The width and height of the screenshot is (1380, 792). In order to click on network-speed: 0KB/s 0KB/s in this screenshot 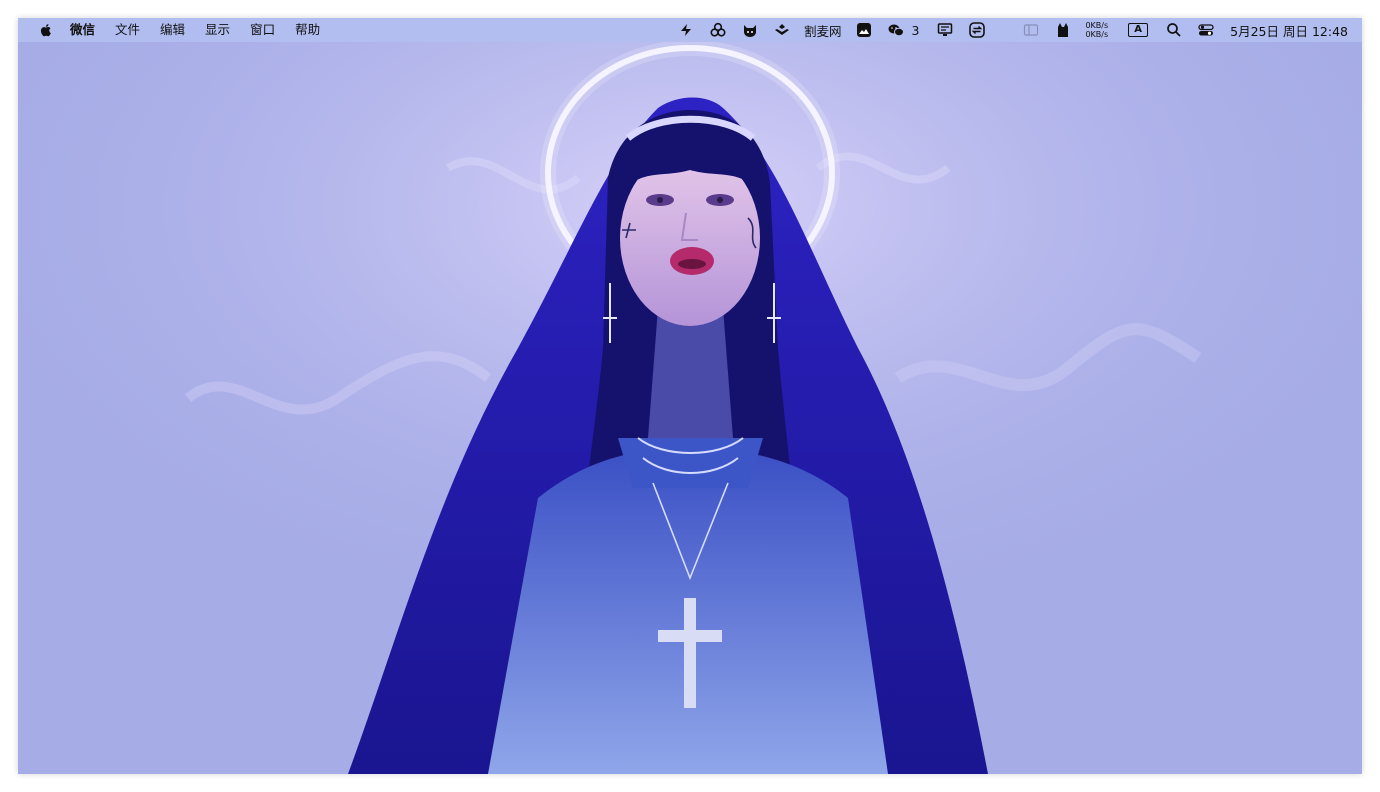, I will do `click(1096, 30)`.